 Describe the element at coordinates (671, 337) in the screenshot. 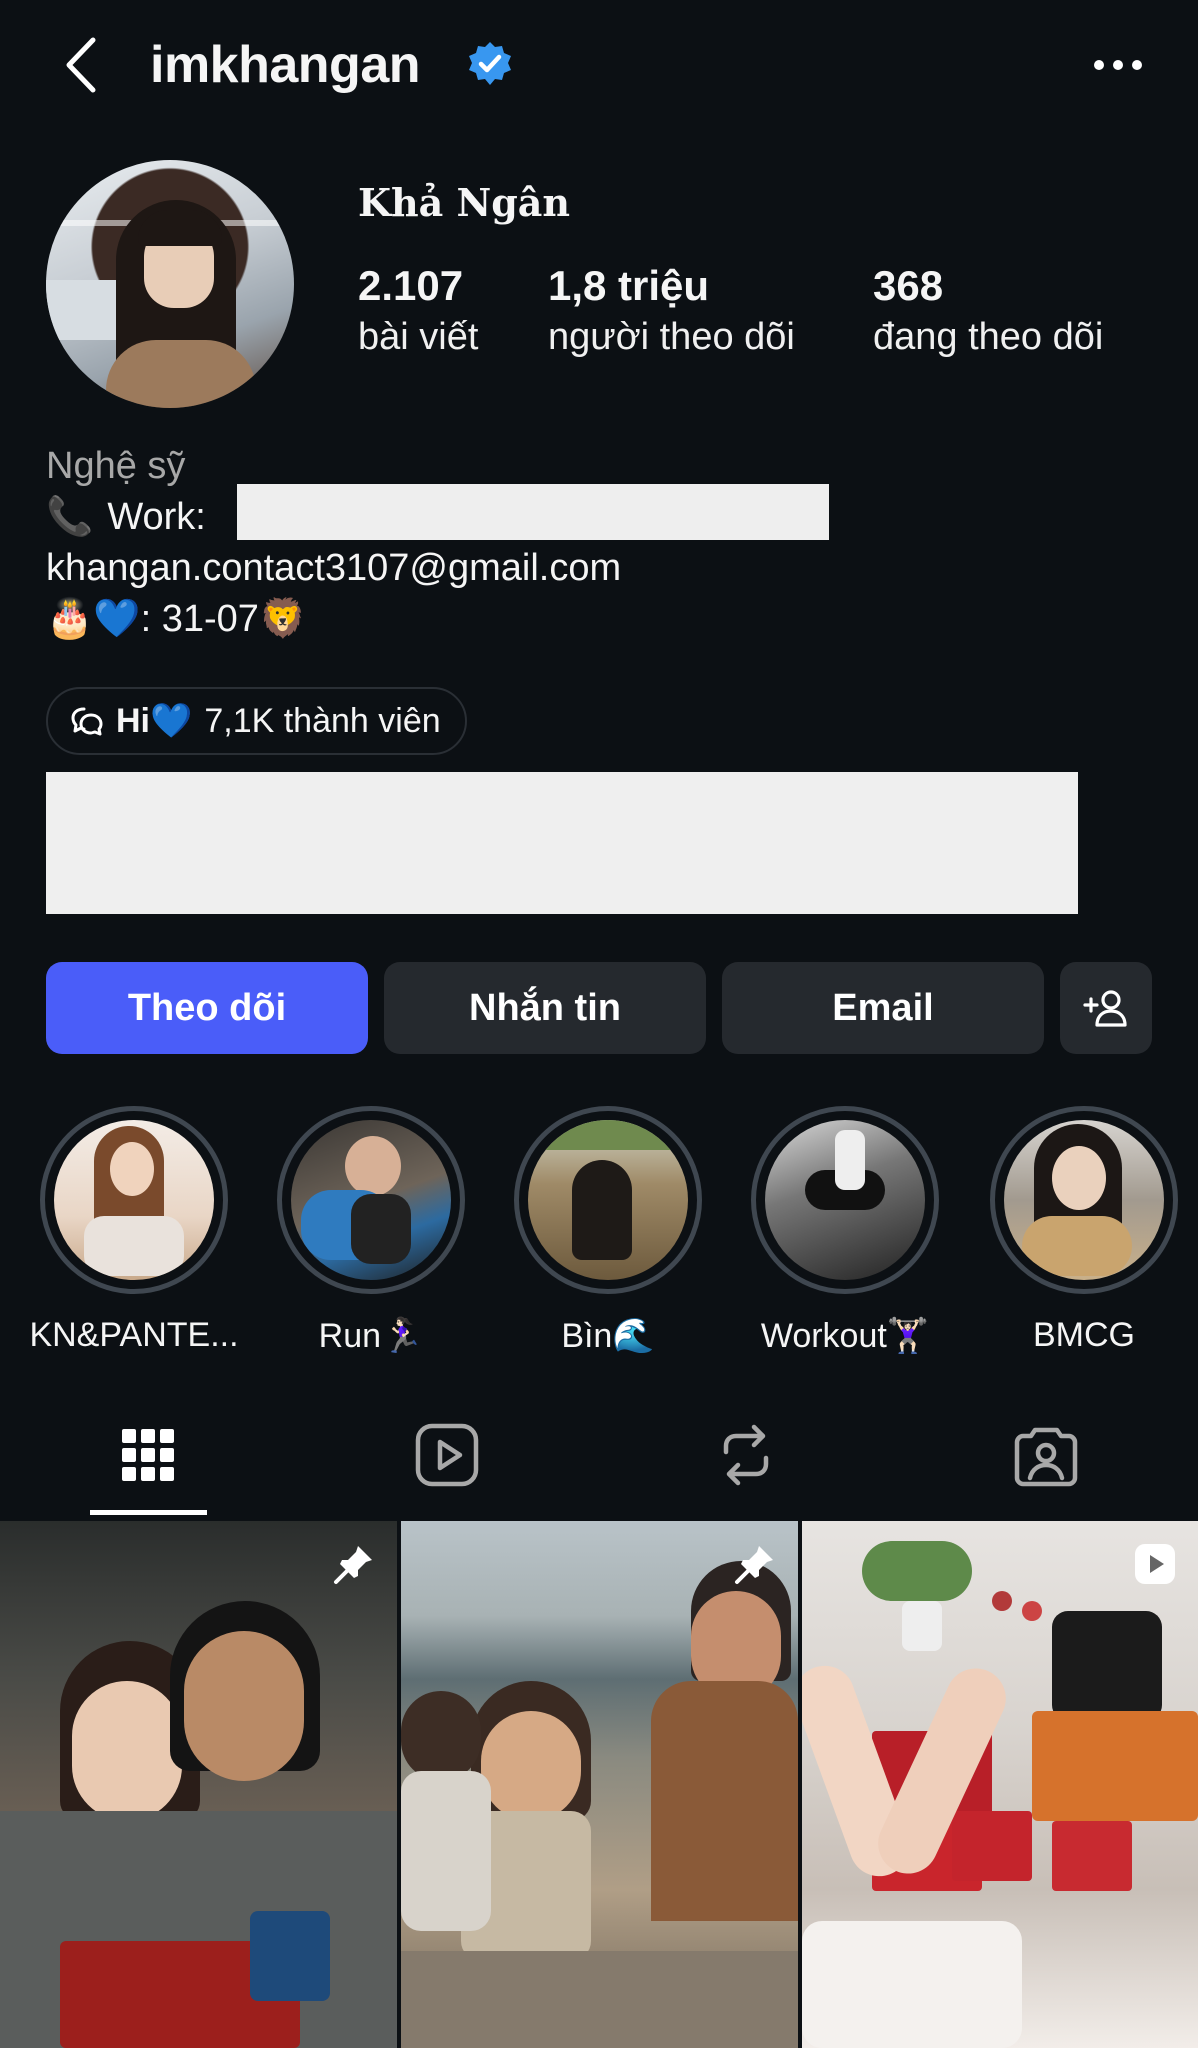

I see `followers-label: người theo dõi` at that location.